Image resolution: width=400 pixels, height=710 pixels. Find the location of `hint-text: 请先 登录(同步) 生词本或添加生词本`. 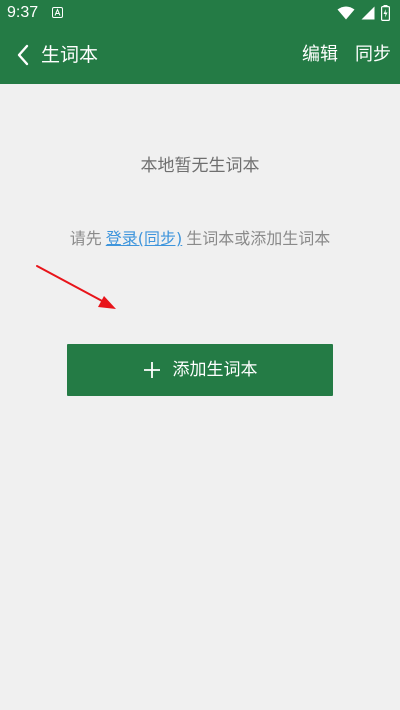

hint-text: 请先 登录(同步) 生词本或添加生词本 is located at coordinates (200, 239).